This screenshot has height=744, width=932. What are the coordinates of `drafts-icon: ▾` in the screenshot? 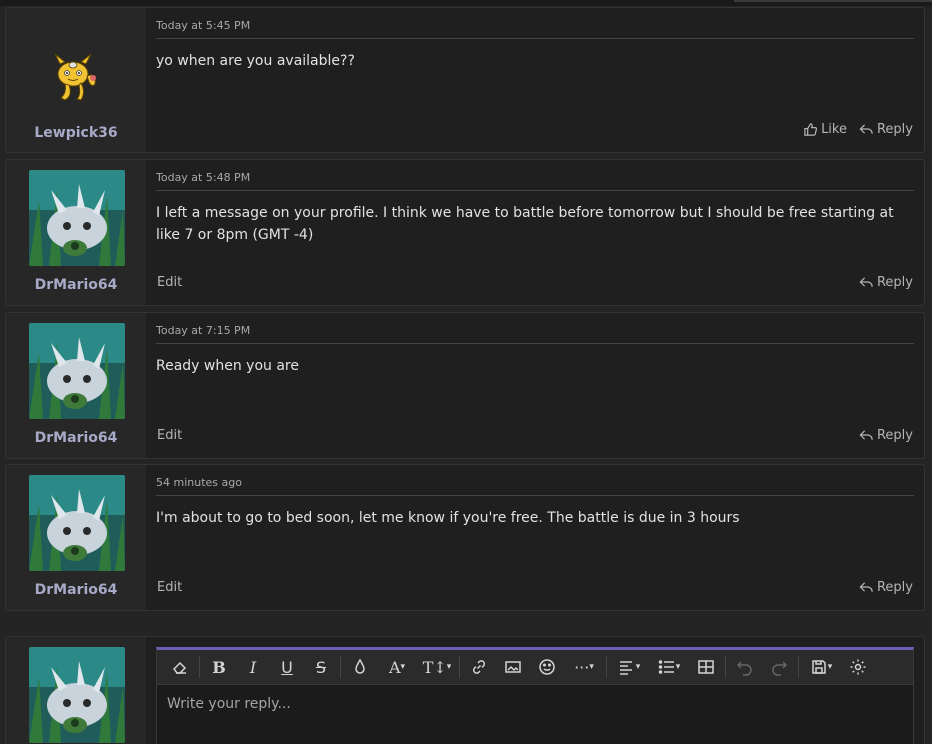 It's located at (821, 667).